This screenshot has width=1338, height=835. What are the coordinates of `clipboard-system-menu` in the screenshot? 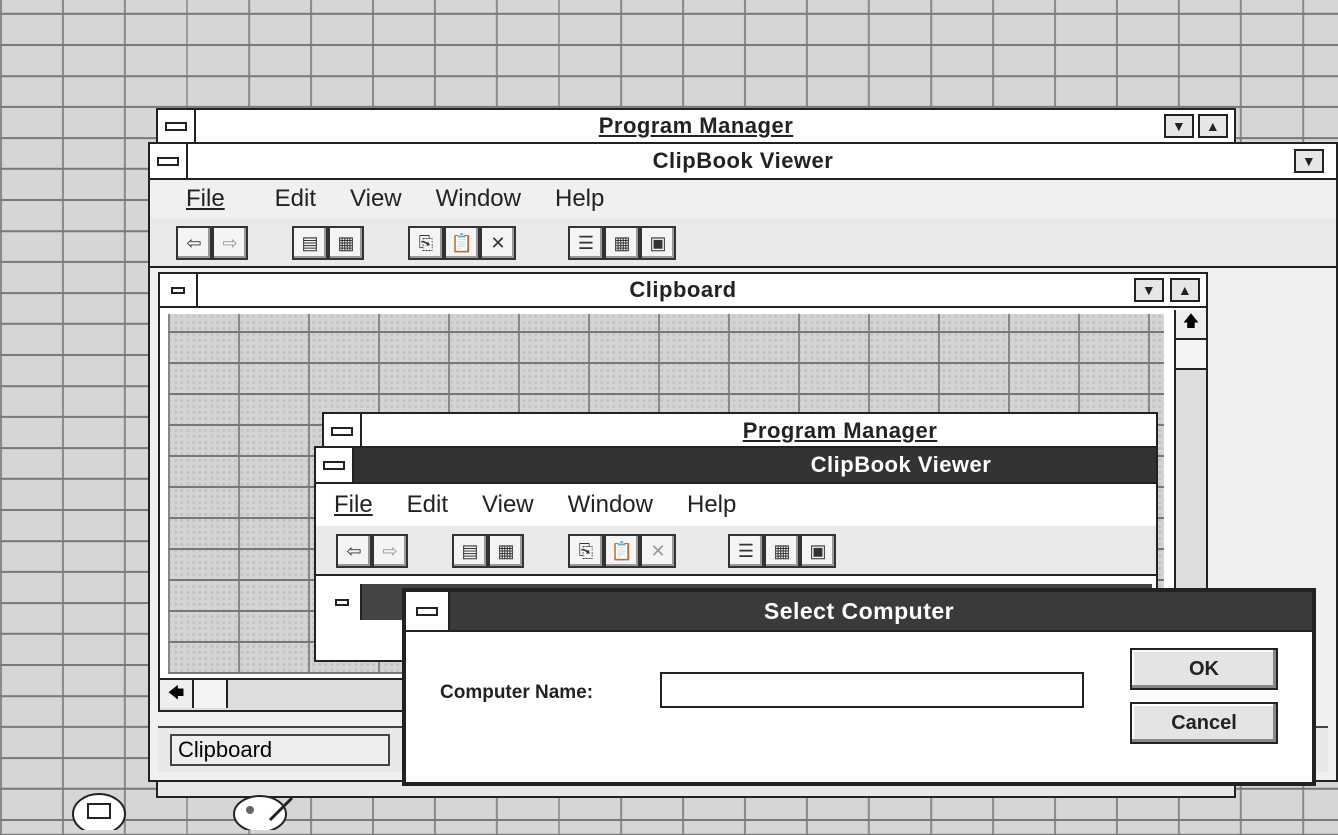 It's located at (179, 290).